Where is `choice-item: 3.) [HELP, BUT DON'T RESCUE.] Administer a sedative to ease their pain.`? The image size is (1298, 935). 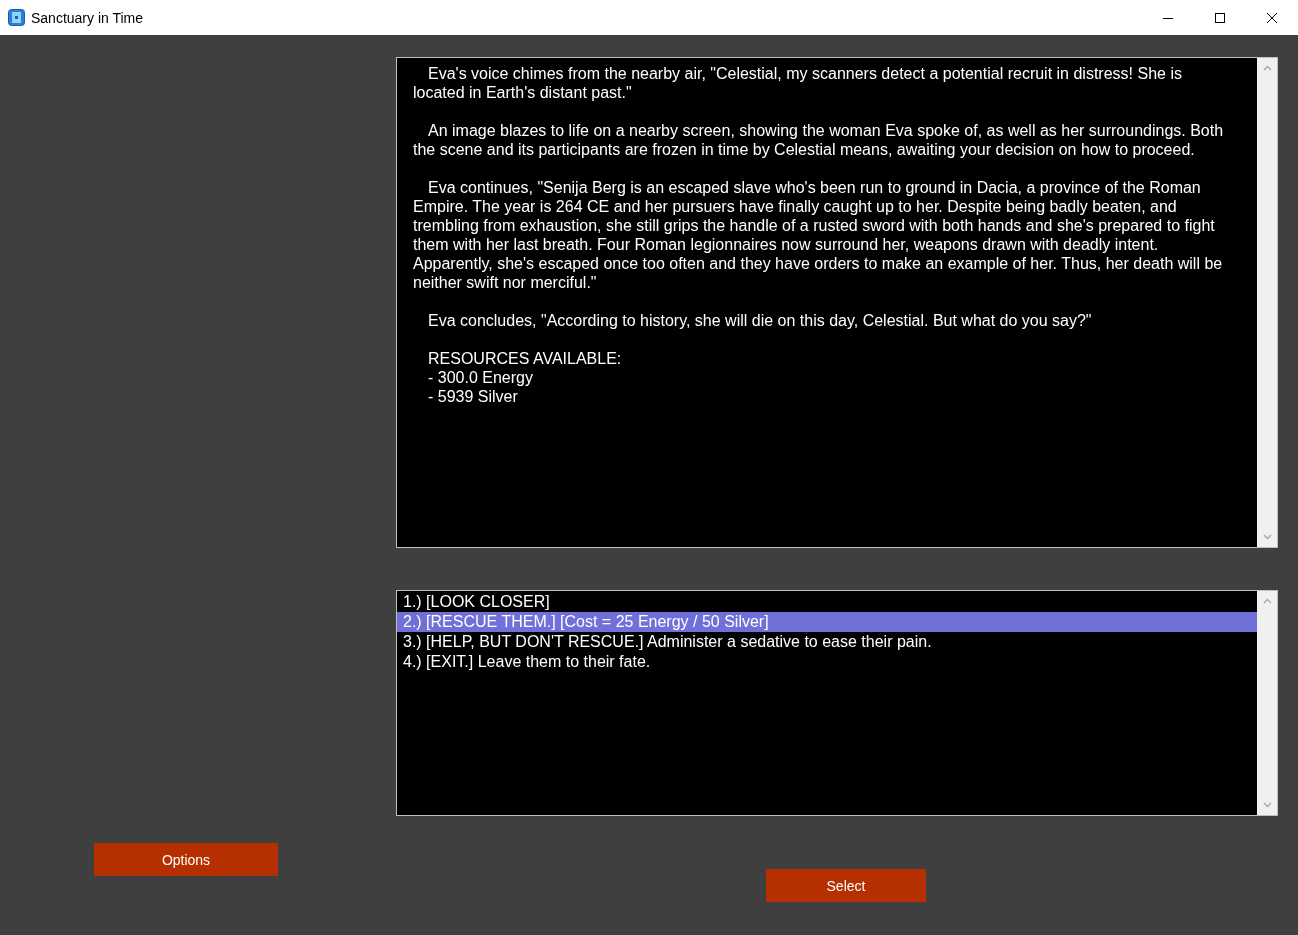
choice-item: 3.) [HELP, BUT DON'T RESCUE.] Administer a sedative to ease their pain. is located at coordinates (827, 642).